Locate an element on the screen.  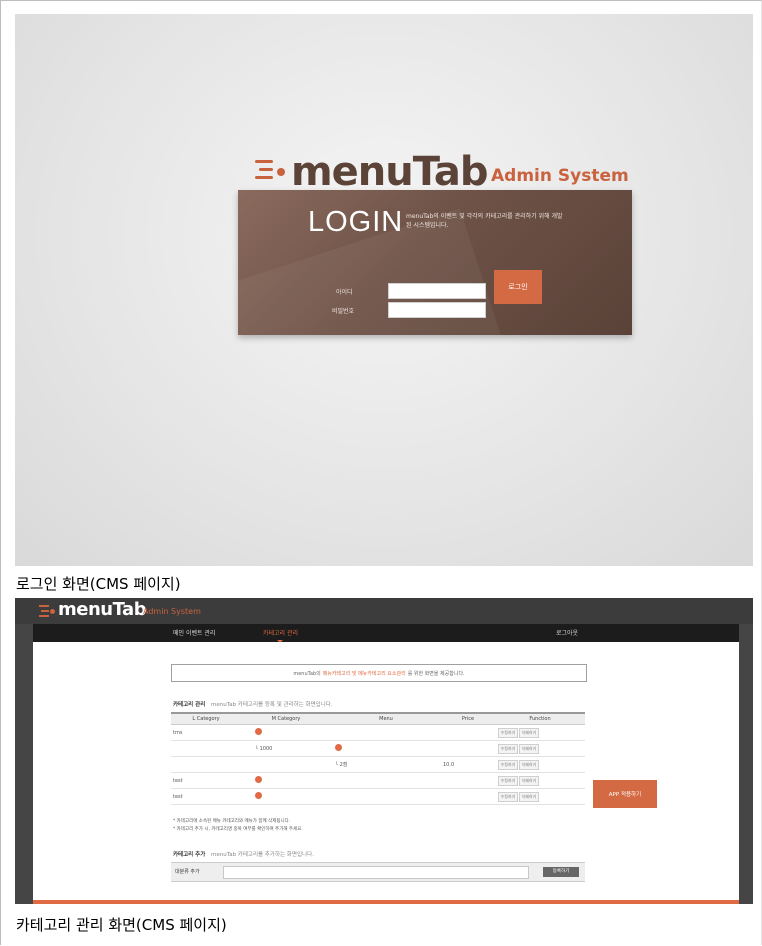
id-input is located at coordinates (437, 291).